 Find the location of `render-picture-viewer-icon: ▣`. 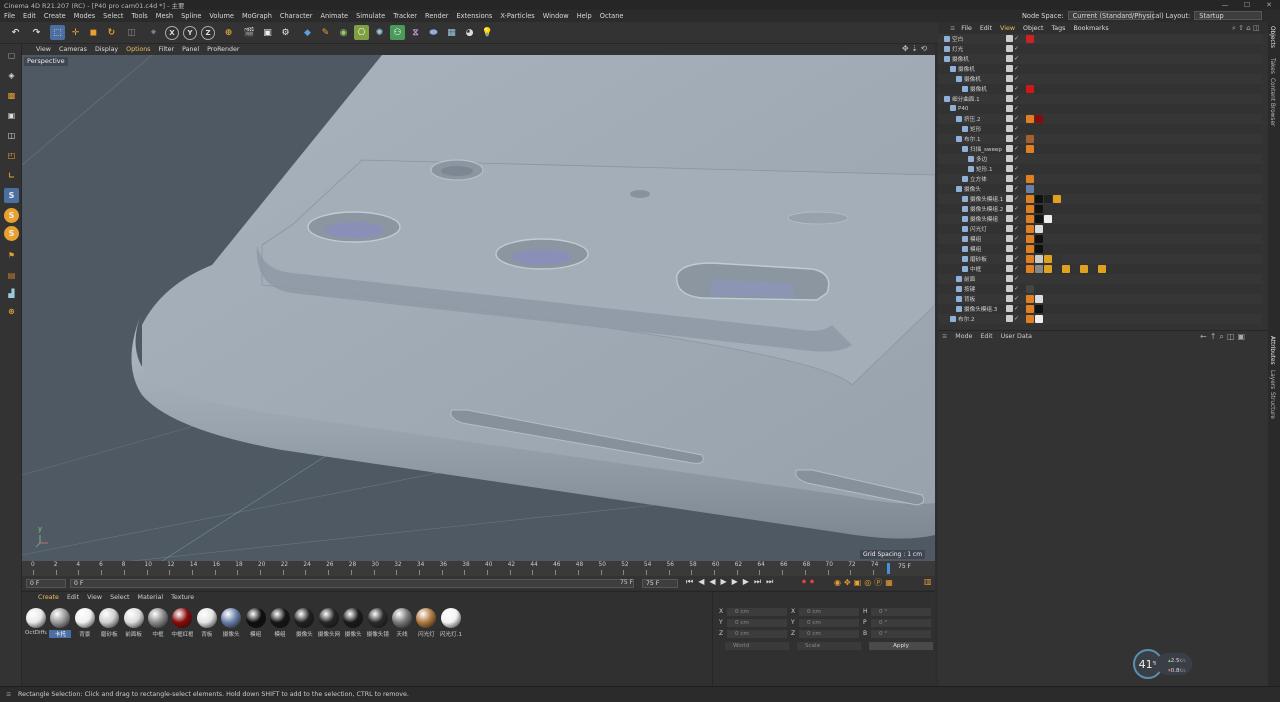

render-picture-viewer-icon: ▣ is located at coordinates (267, 32).